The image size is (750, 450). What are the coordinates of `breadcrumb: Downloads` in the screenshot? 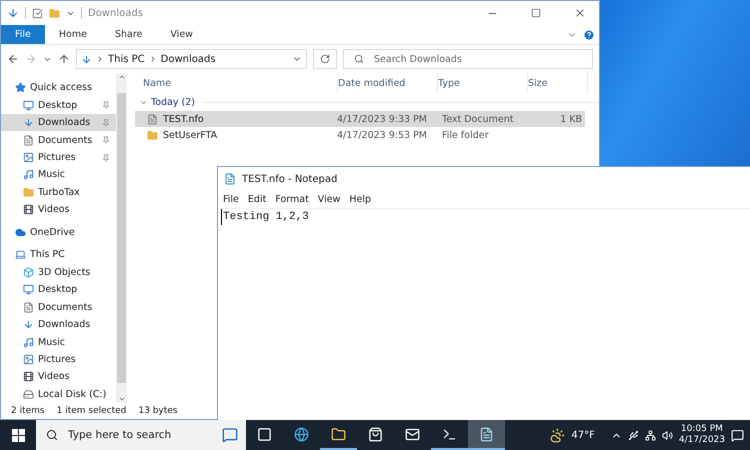 It's located at (188, 59).